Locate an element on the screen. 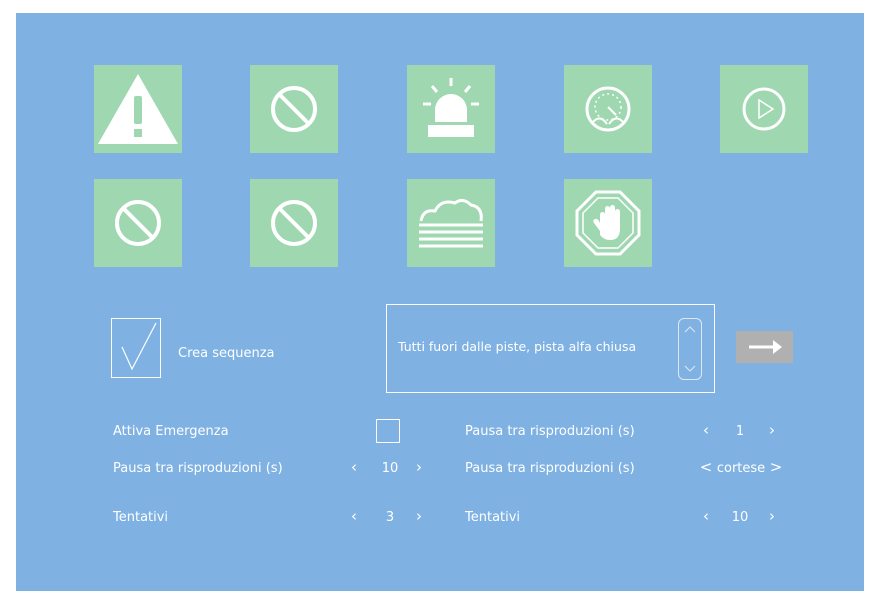 Image resolution: width=870 pixels, height=591 pixels. tile-fog is located at coordinates (451, 223).